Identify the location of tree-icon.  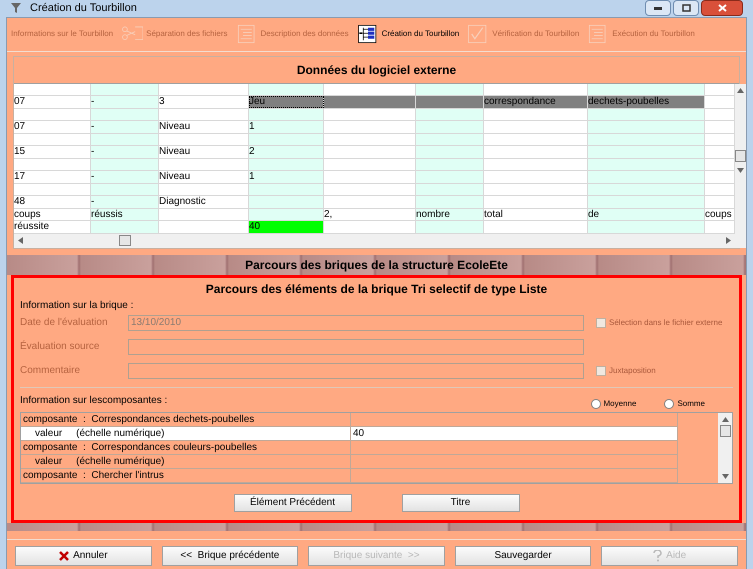
(367, 34).